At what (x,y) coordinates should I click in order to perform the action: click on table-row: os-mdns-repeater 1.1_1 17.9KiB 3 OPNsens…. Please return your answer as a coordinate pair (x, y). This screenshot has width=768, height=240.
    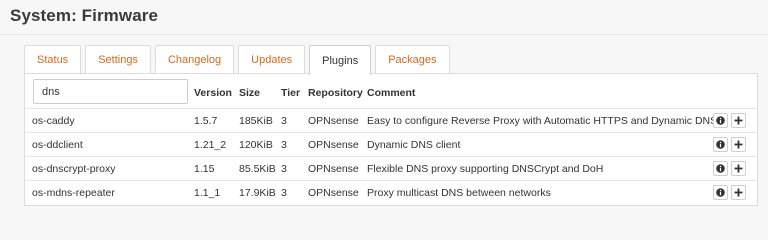
    Looking at the image, I should click on (391, 192).